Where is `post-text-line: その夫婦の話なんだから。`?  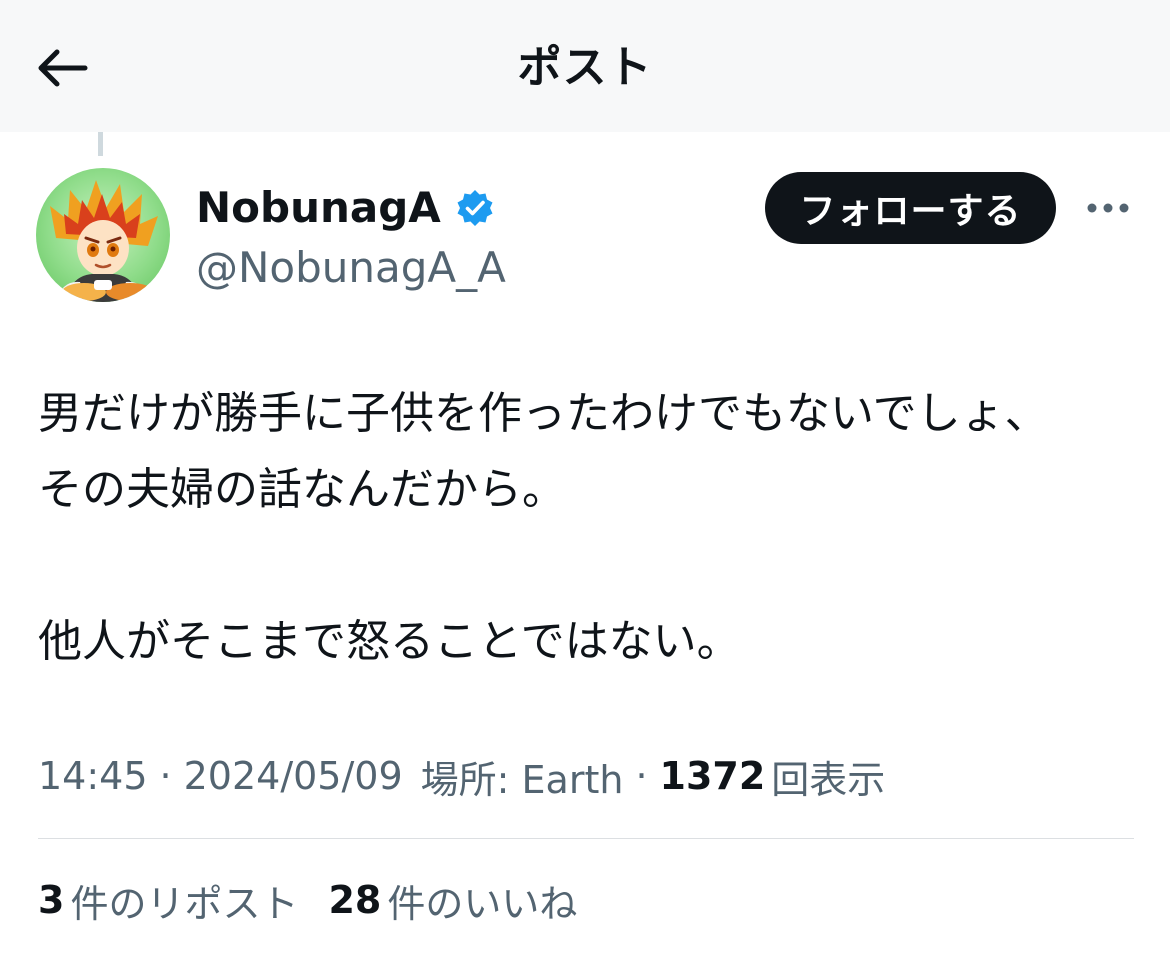
post-text-line: その夫婦の話なんだから。 is located at coordinates (302, 489).